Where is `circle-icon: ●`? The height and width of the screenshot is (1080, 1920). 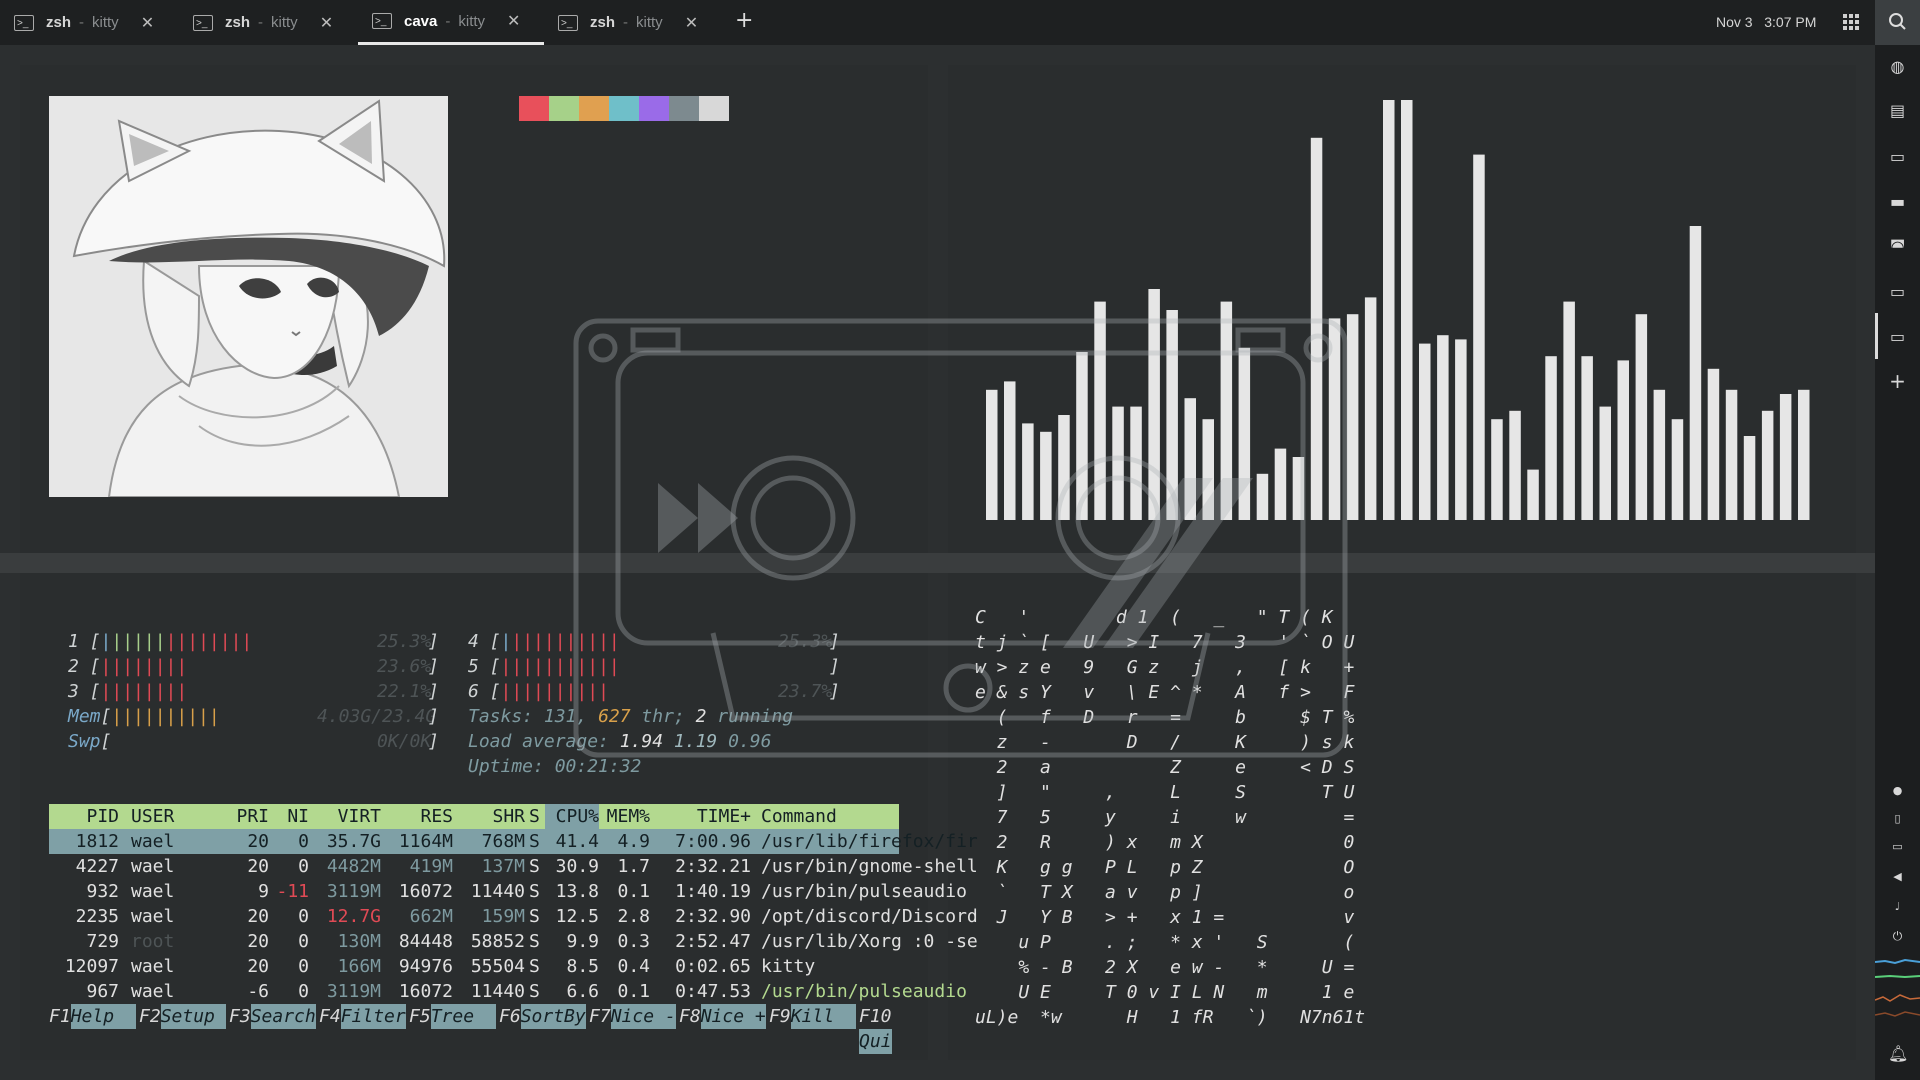
circle-icon: ● is located at coordinates (1897, 790).